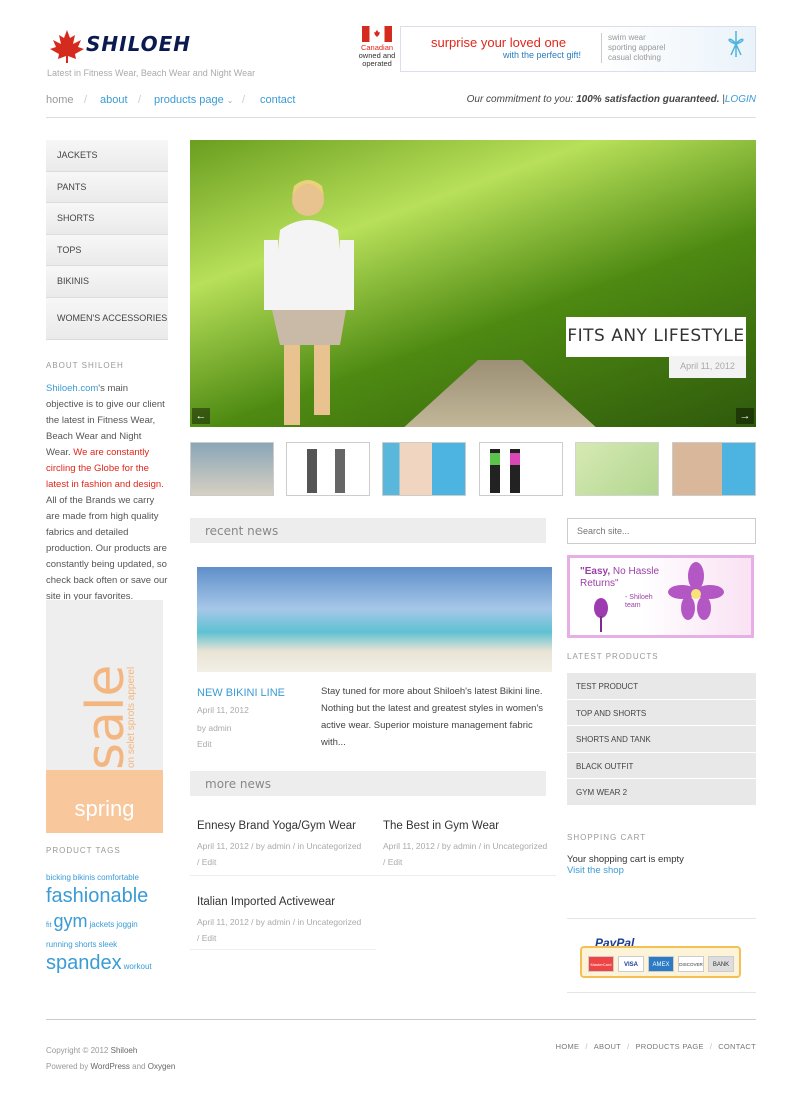 The height and width of the screenshot is (1094, 800). I want to click on powered-text: Powered by, so click(67, 1066).